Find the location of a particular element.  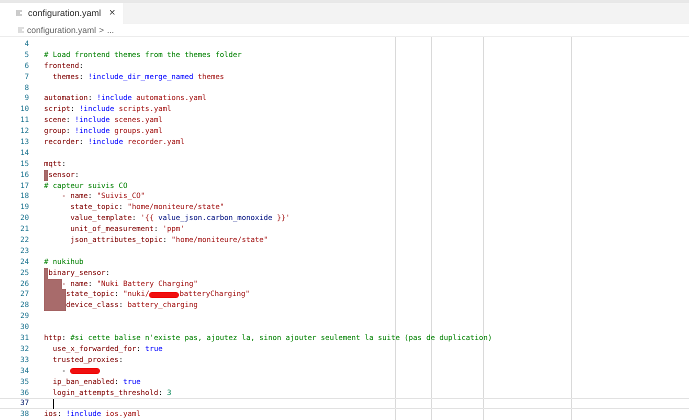

text-cursor is located at coordinates (53, 403).